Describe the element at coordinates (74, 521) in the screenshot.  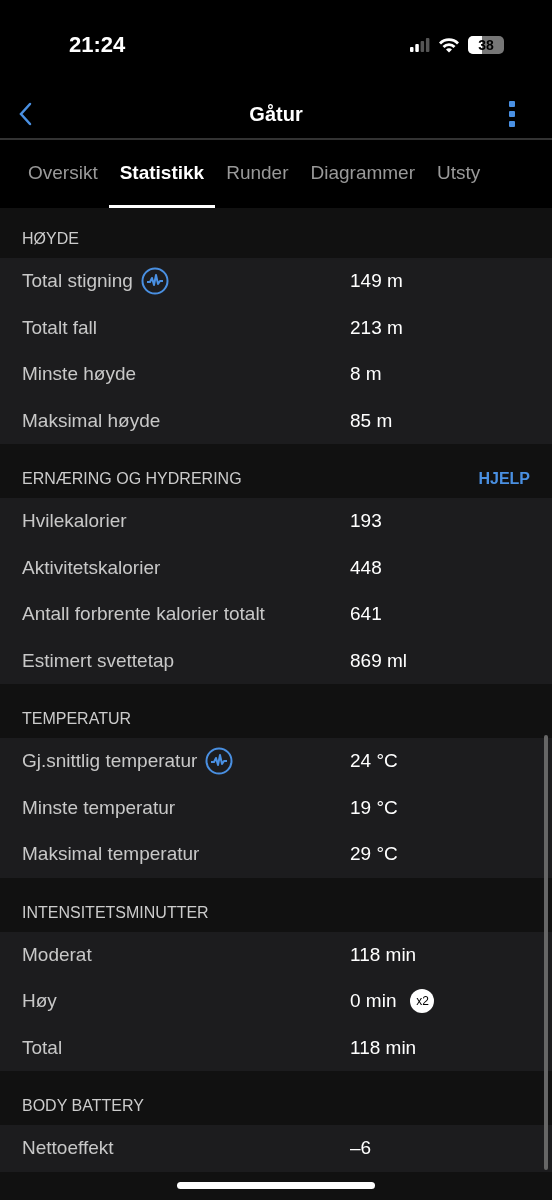
I see `stat-label: Hvilekalorier` at that location.